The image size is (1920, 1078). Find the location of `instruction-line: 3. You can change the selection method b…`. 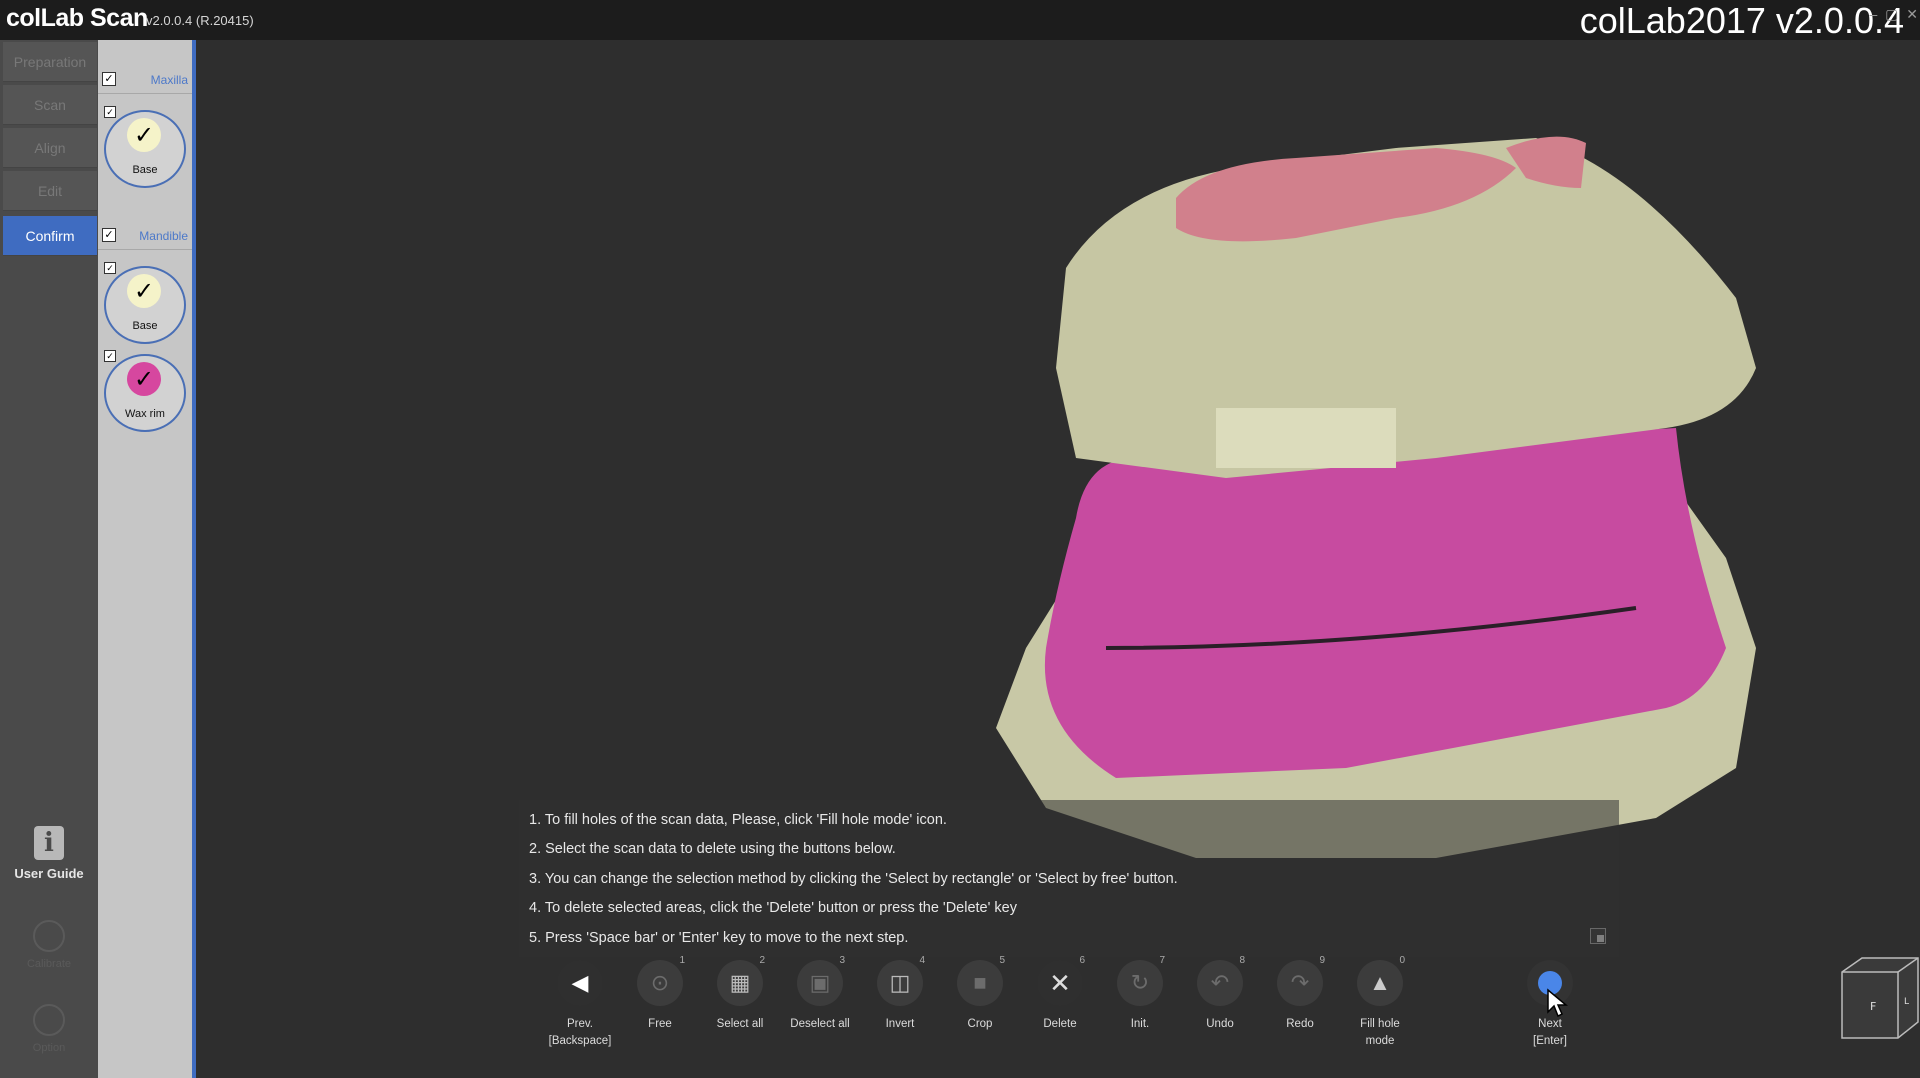

instruction-line: 3. You can change the selection method b… is located at coordinates (853, 878).